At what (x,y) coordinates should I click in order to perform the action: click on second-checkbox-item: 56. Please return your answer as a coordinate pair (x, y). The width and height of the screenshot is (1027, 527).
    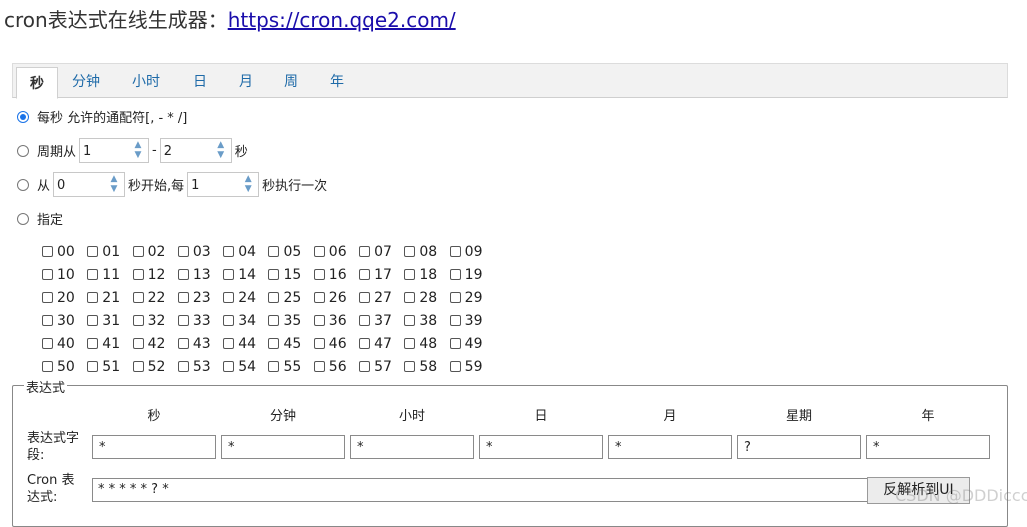
    Looking at the image, I should click on (336, 367).